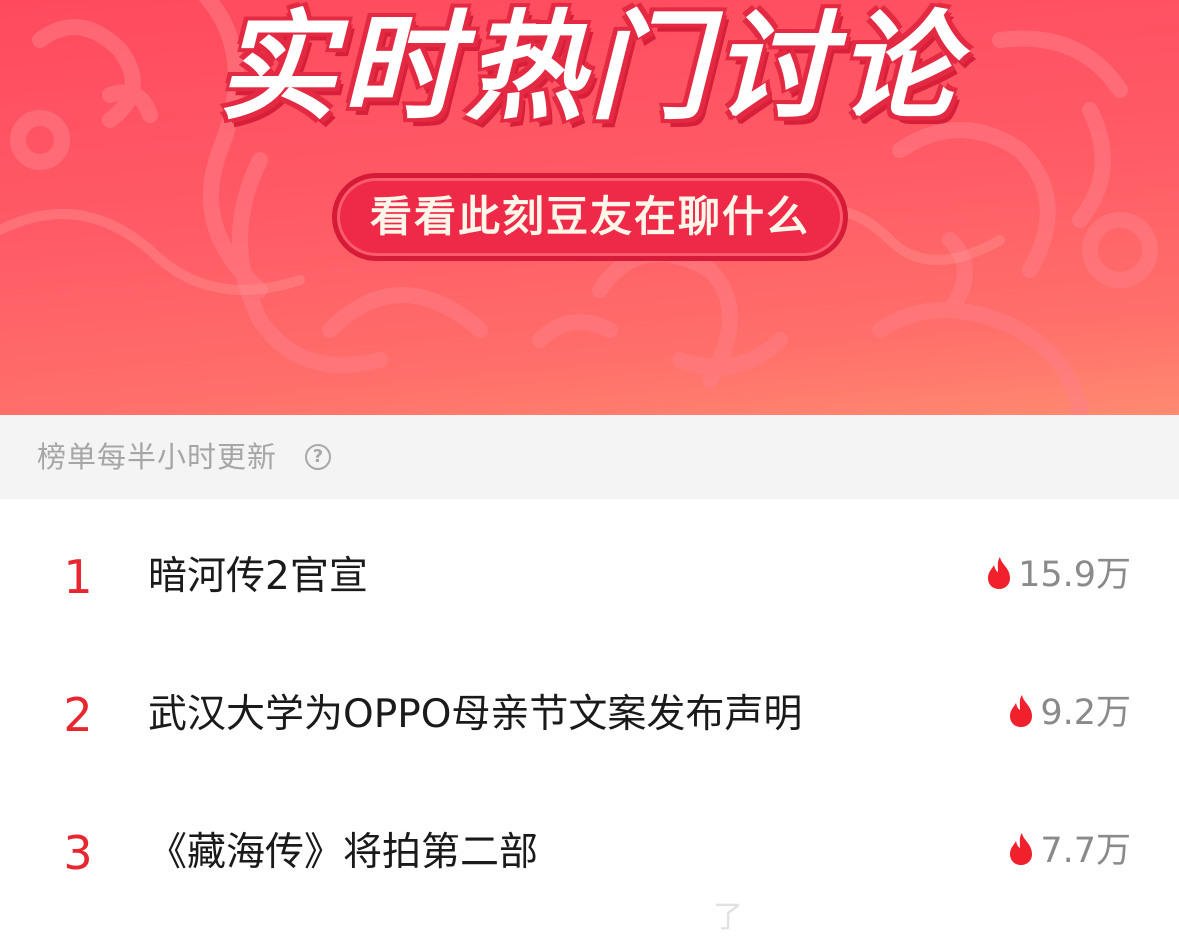 This screenshot has width=1179, height=945. Describe the element at coordinates (589, 457) in the screenshot. I see `update-info-bar: 榜单每半小时更新` at that location.